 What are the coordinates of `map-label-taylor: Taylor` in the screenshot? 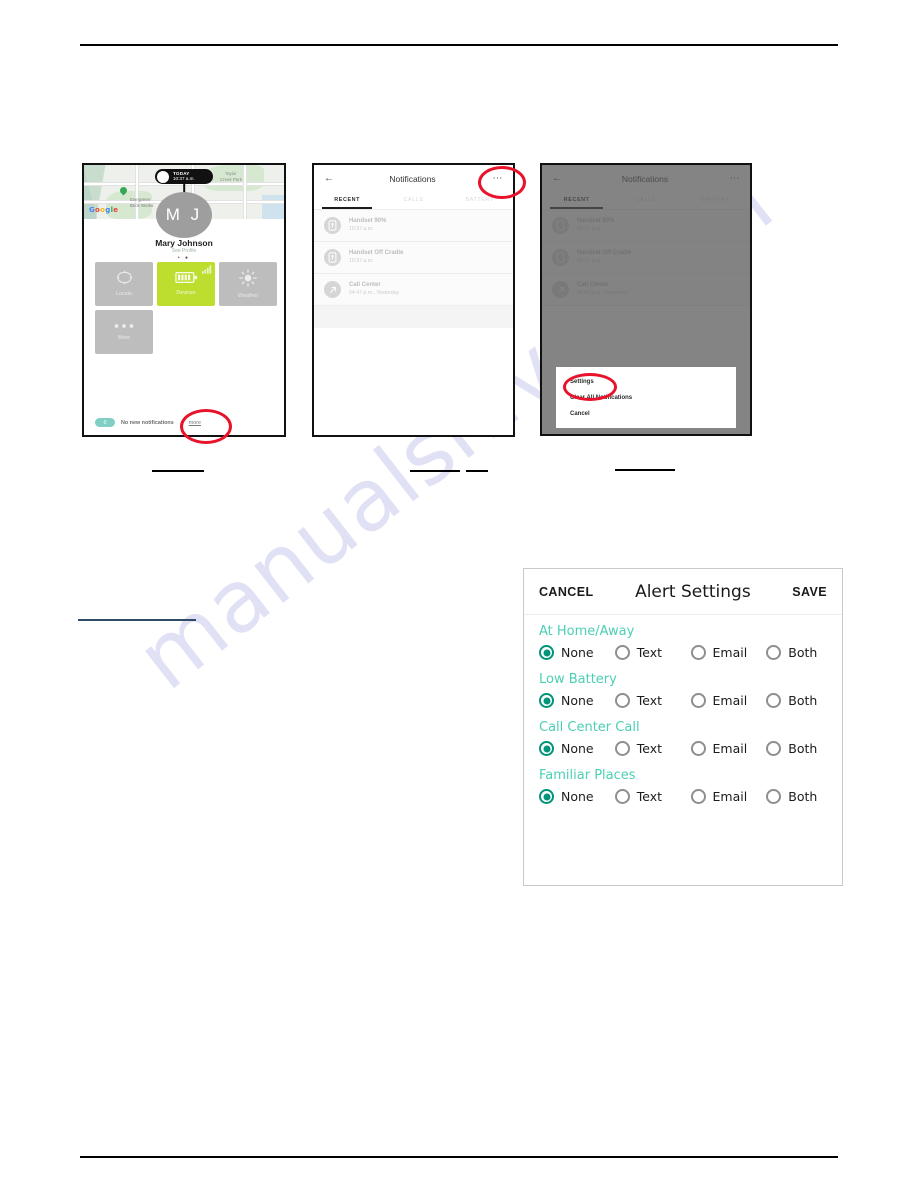 It's located at (231, 173).